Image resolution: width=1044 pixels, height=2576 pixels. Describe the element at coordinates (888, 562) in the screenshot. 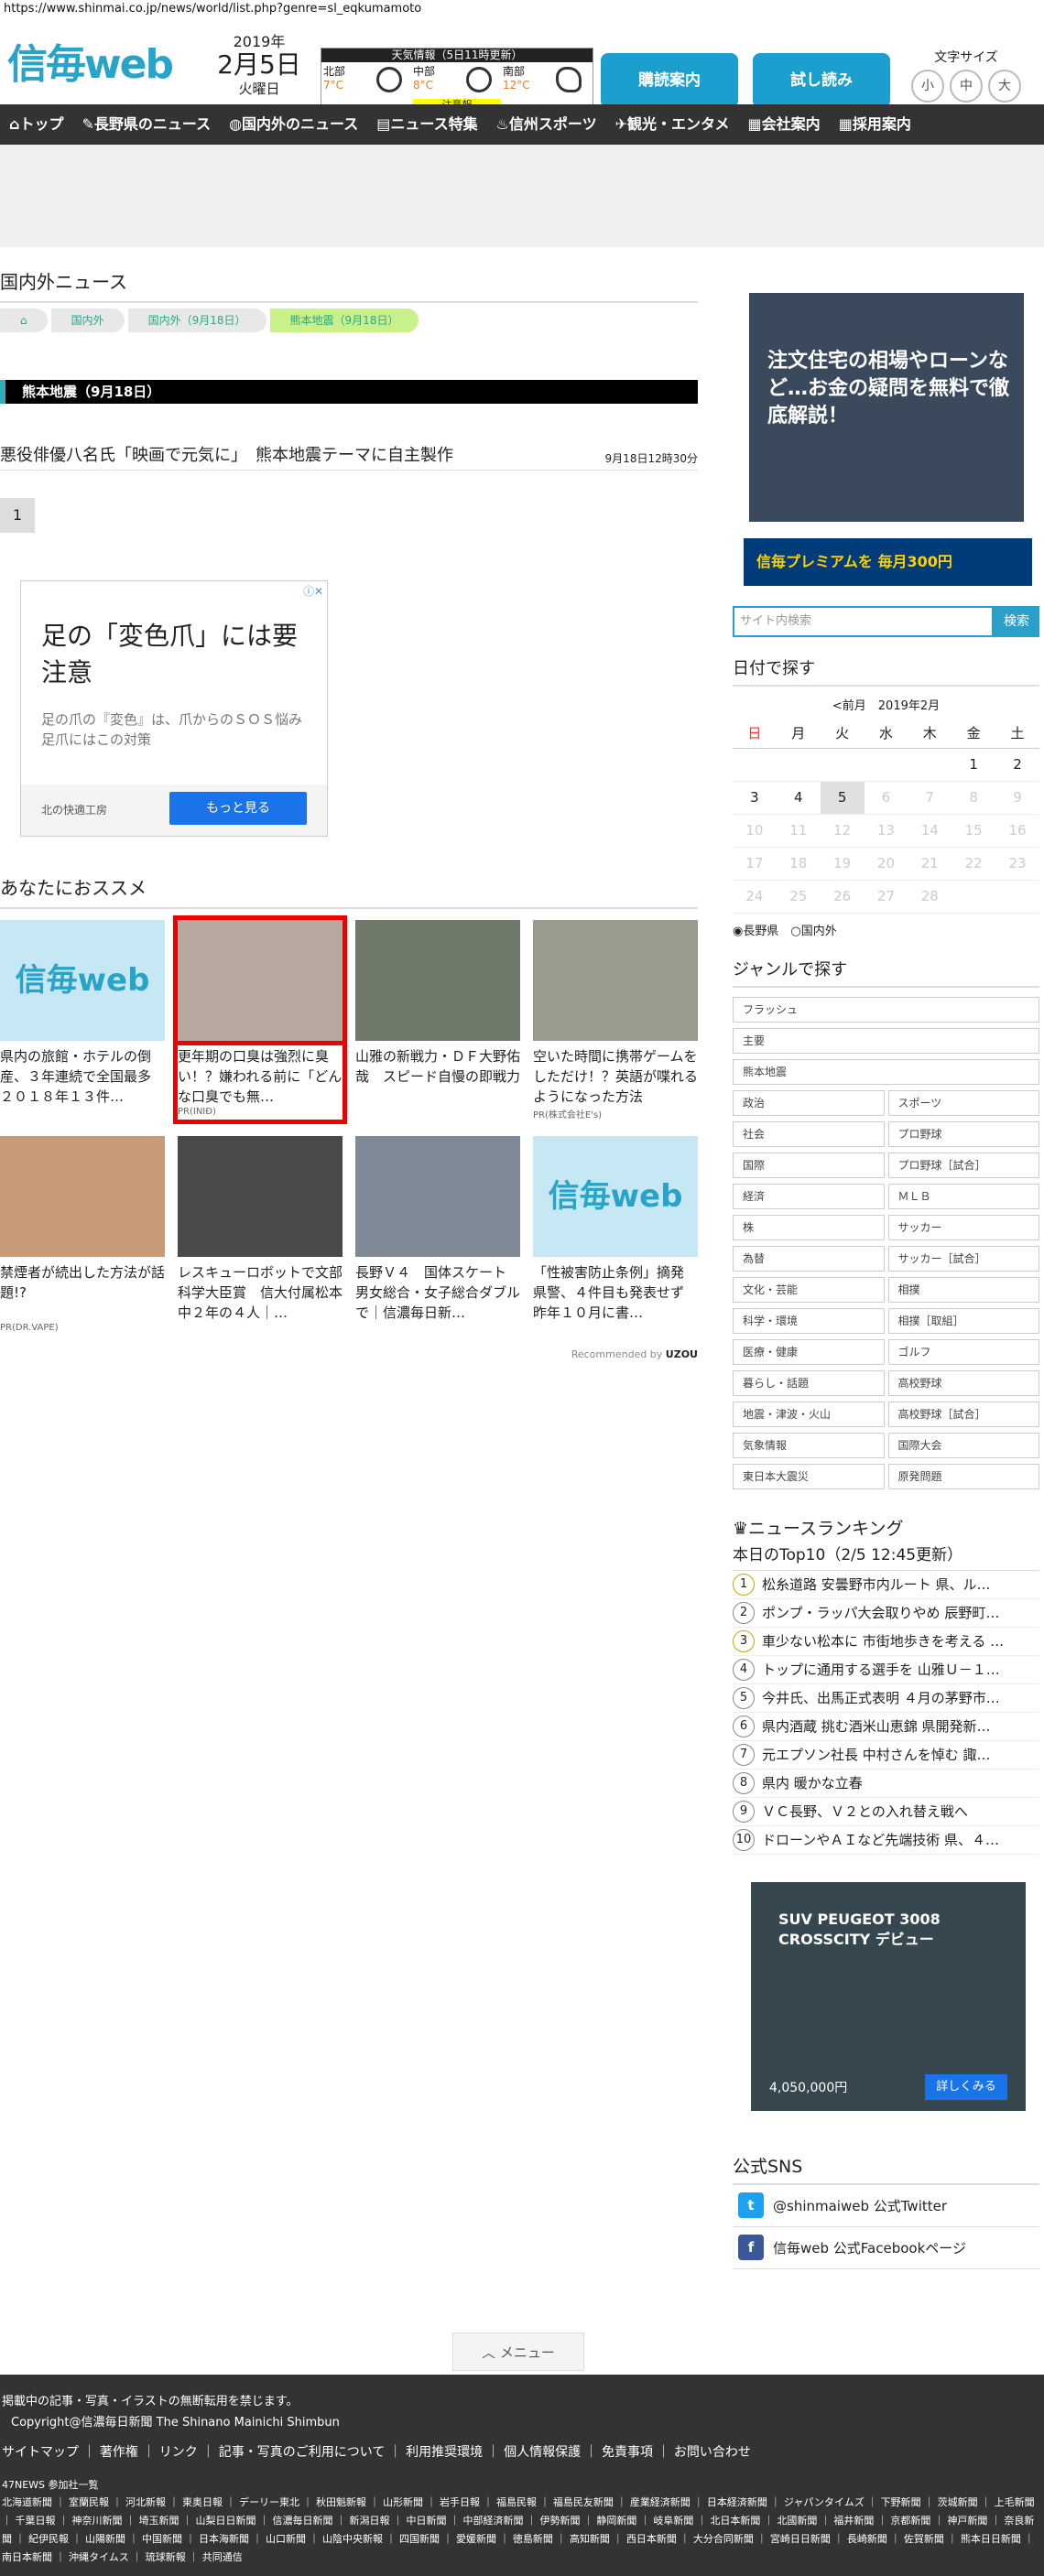

I see `sidebar-ad-premium: 信毎プレミアムを 毎月300円` at that location.